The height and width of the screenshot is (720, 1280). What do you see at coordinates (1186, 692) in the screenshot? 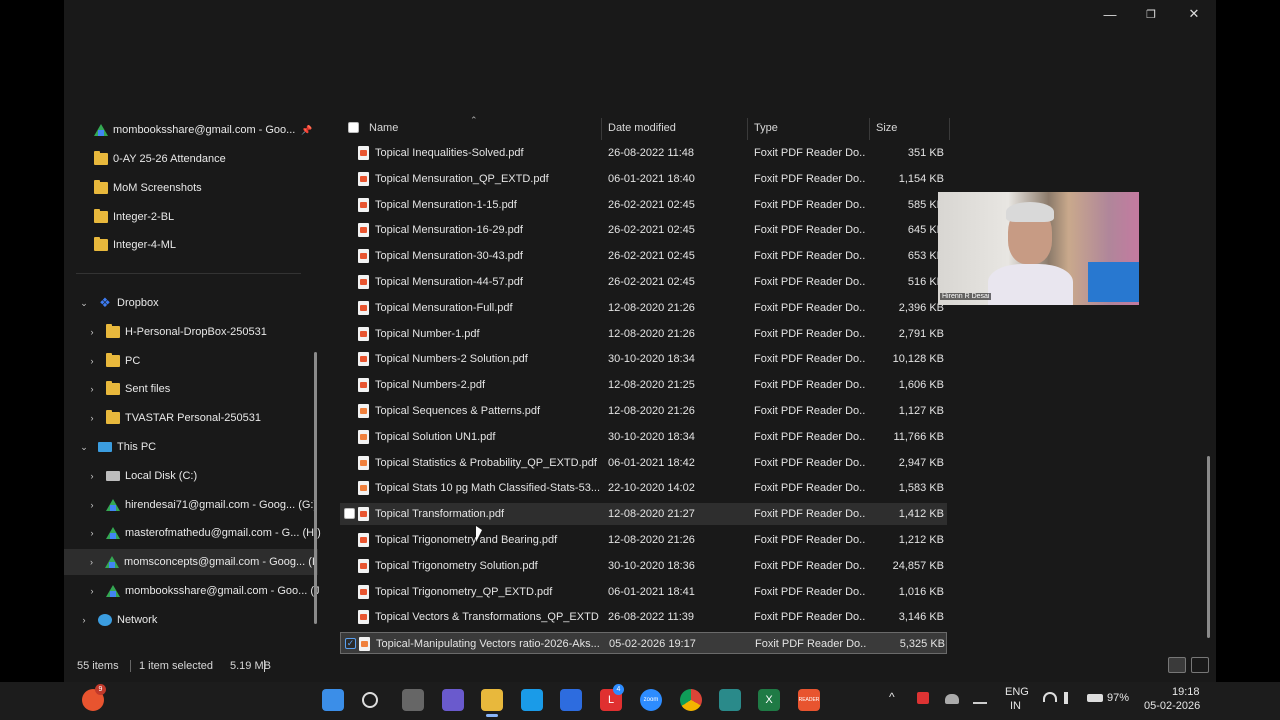
I see `clock-time: 19:18` at bounding box center [1186, 692].